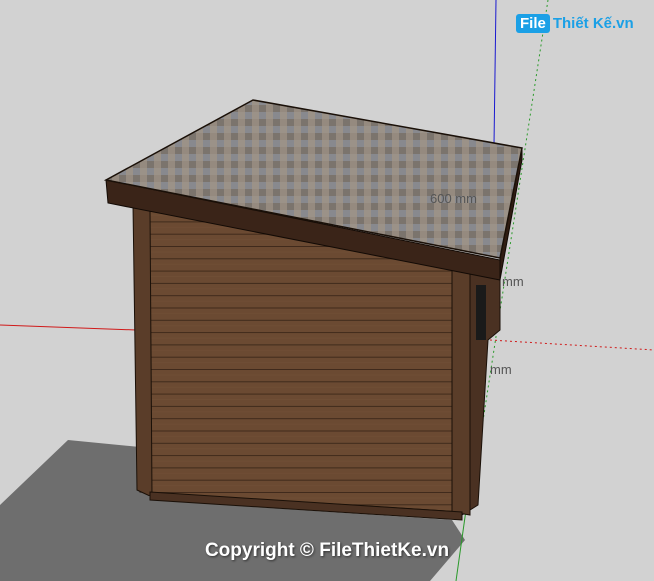 This screenshot has height=581, width=654. I want to click on site-logo: File Thiết Kế.vn, so click(575, 23).